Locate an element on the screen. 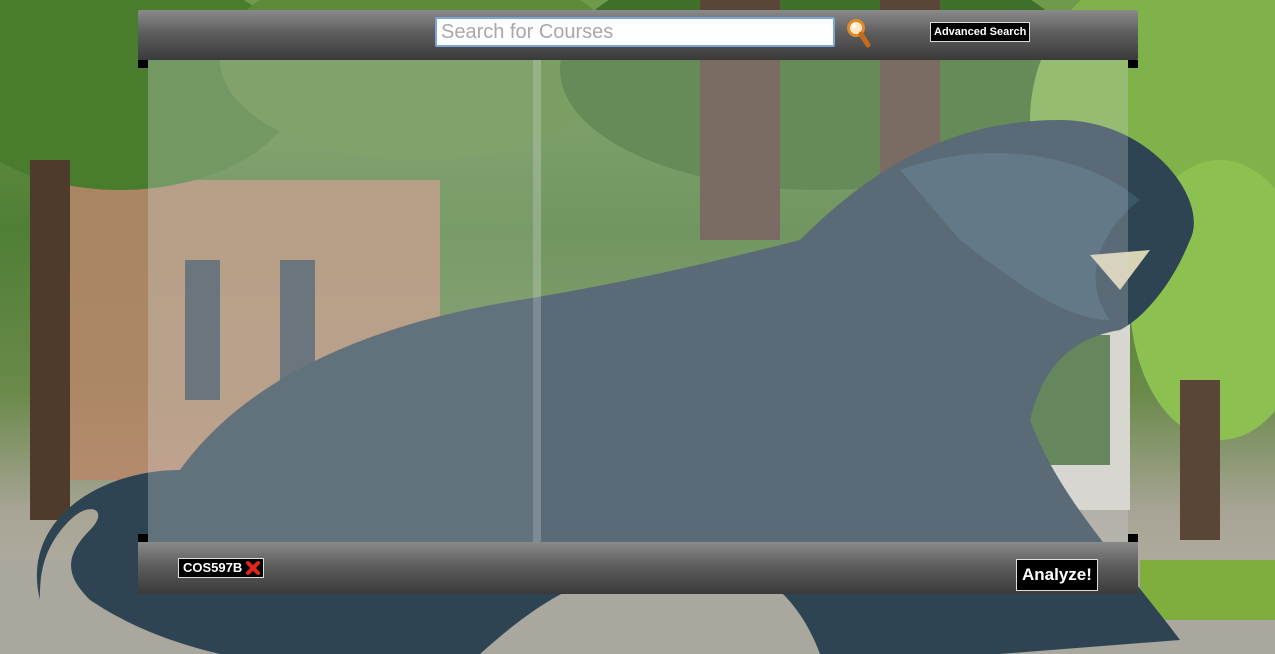 The width and height of the screenshot is (1275, 654). selected-course-chip: COS597B is located at coordinates (221, 568).